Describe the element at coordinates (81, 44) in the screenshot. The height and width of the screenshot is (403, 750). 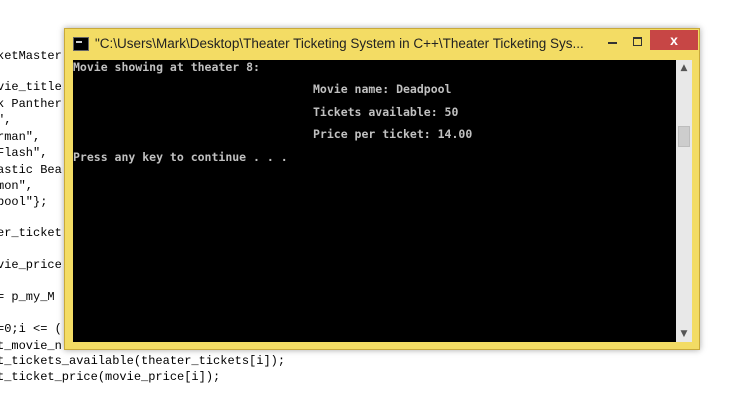
I see `console-app-icon` at that location.